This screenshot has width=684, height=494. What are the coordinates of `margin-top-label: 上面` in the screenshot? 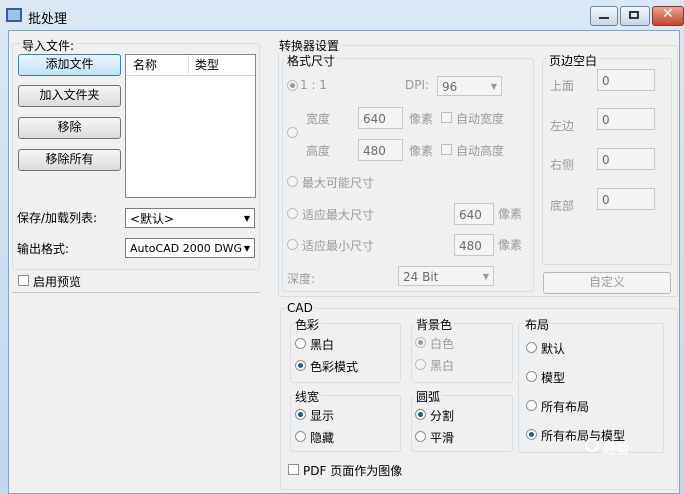 It's located at (562, 86).